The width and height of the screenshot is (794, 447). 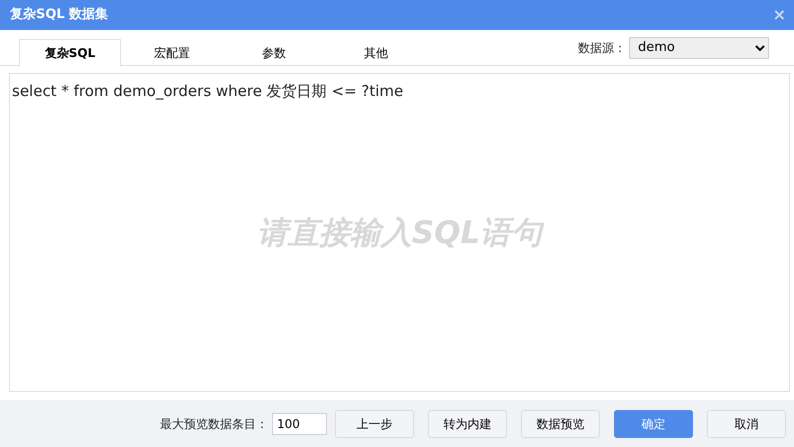 What do you see at coordinates (214, 424) in the screenshot?
I see `max-rows-label: 最大预览数据条目：` at bounding box center [214, 424].